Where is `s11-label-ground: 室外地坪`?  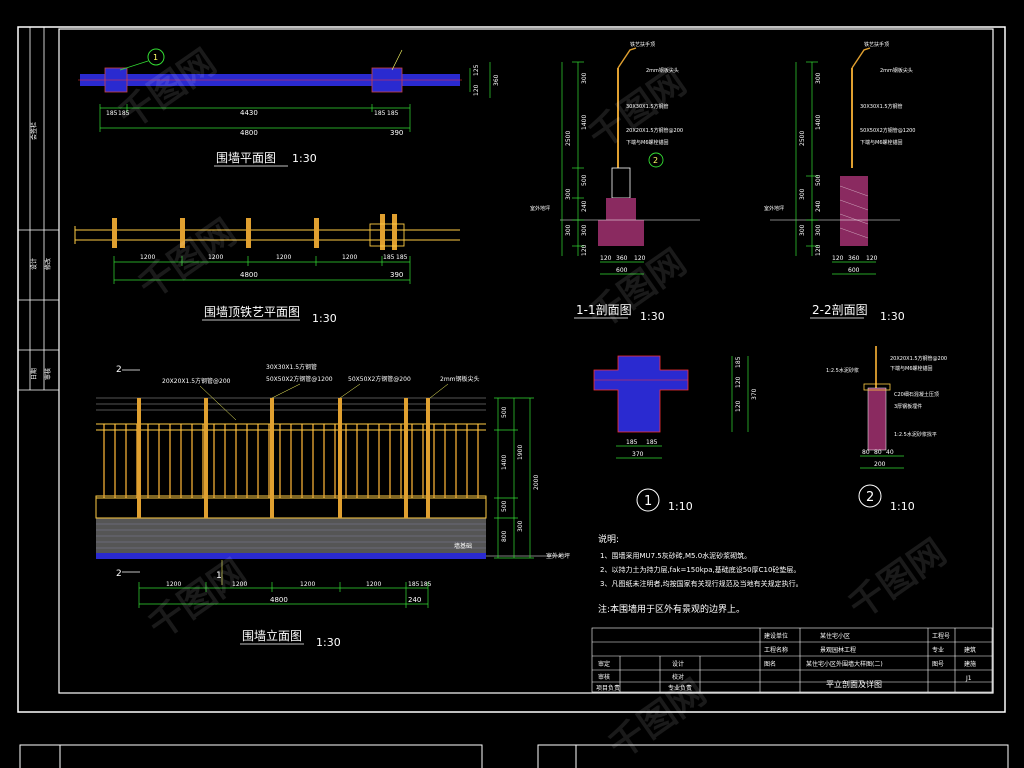 s11-label-ground: 室外地坪 is located at coordinates (540, 208).